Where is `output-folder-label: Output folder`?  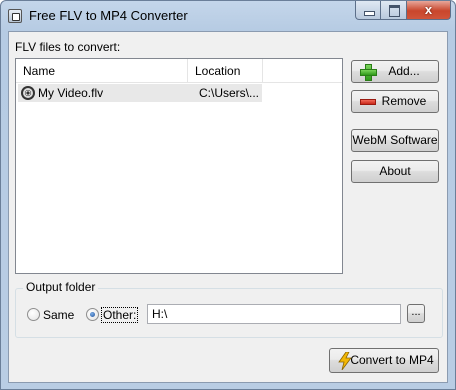
output-folder-label: Output folder is located at coordinates (61, 287).